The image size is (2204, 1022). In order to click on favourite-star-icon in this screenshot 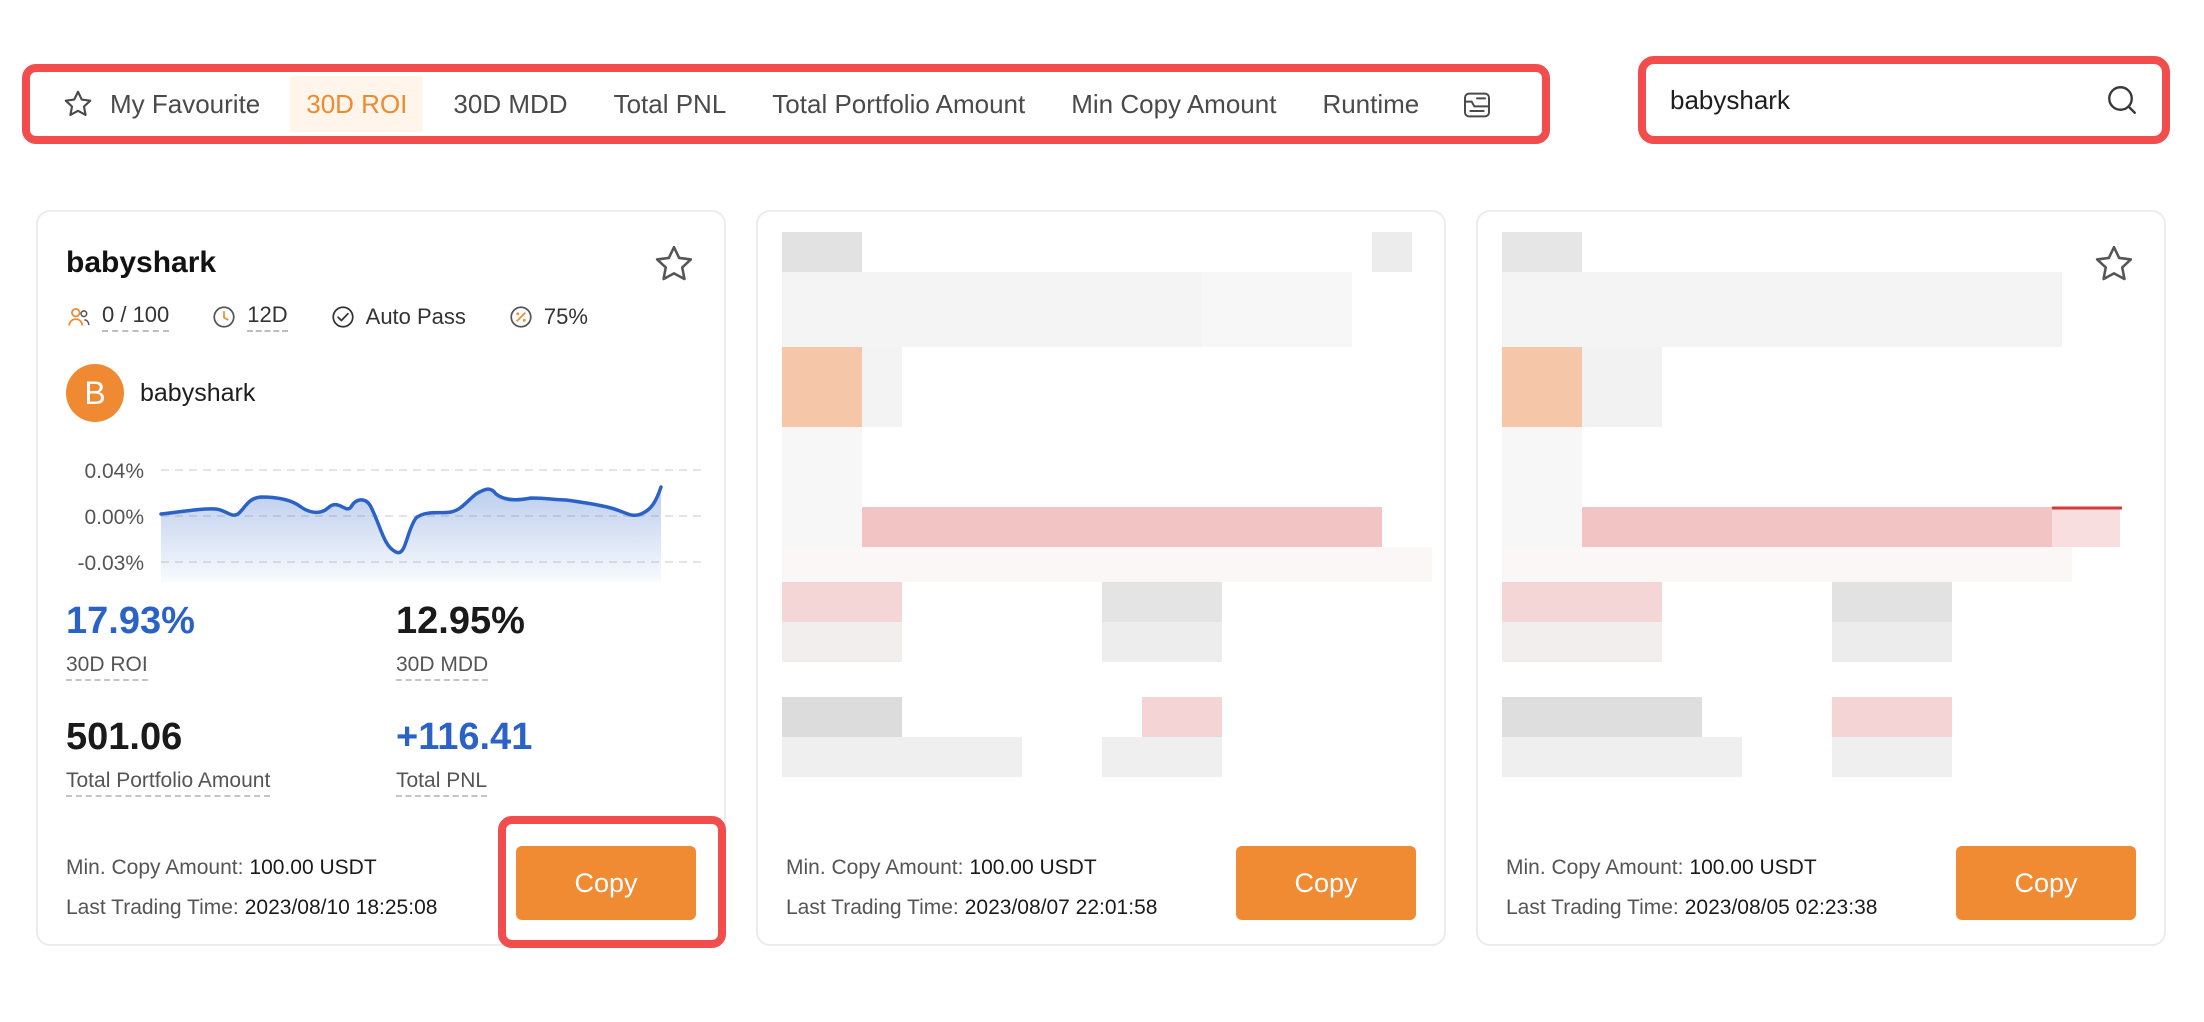, I will do `click(674, 264)`.